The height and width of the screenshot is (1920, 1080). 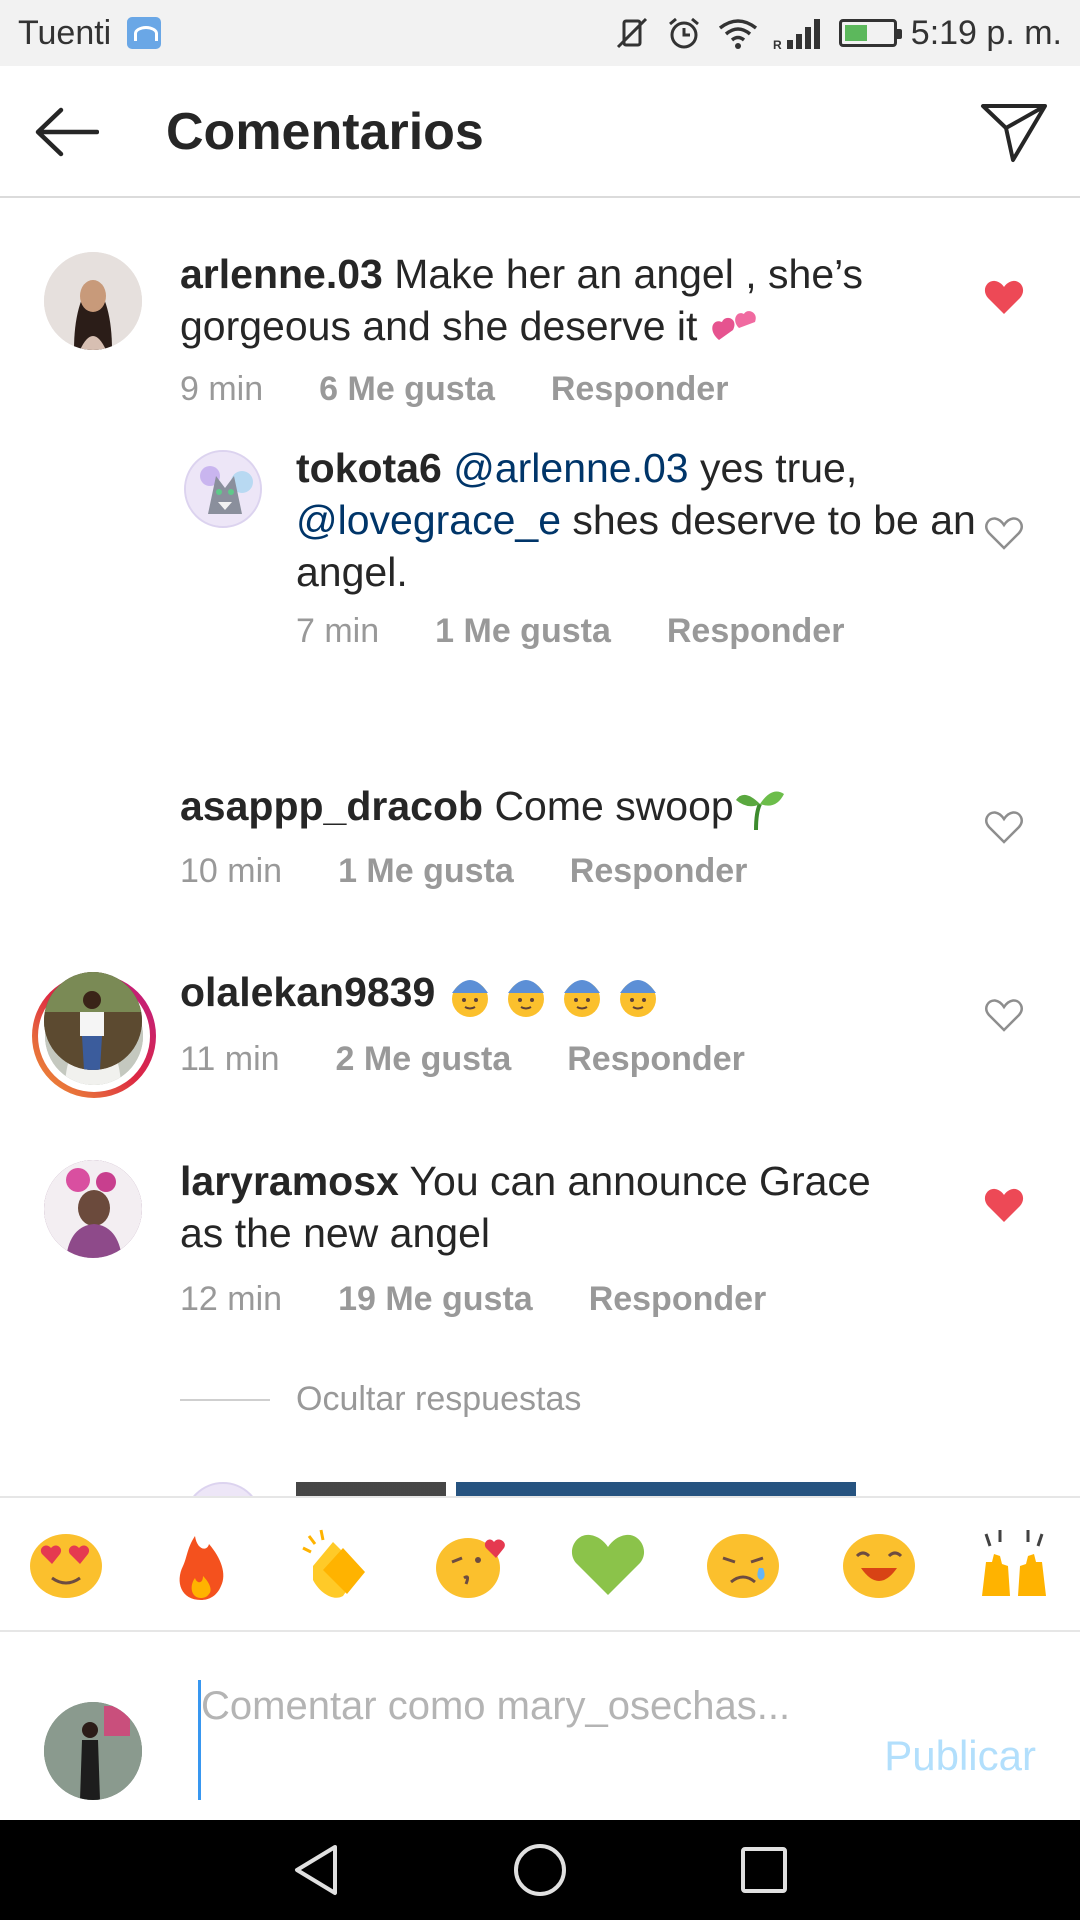 I want to click on comment-username: laryramosx, so click(x=289, y=1181).